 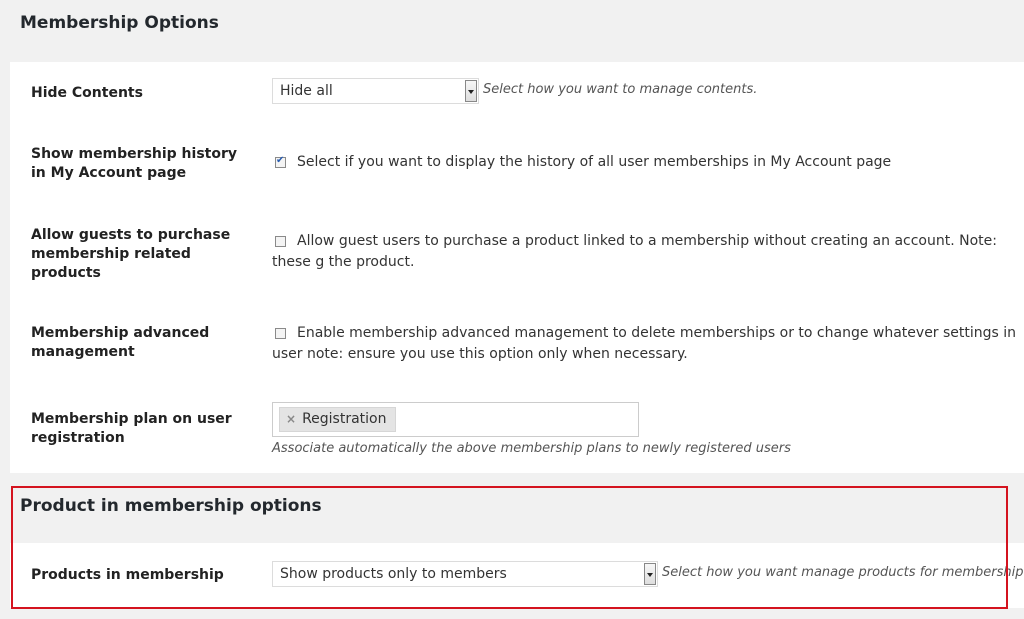 I want to click on hide-contents-selected-value: Hide all, so click(x=306, y=91).